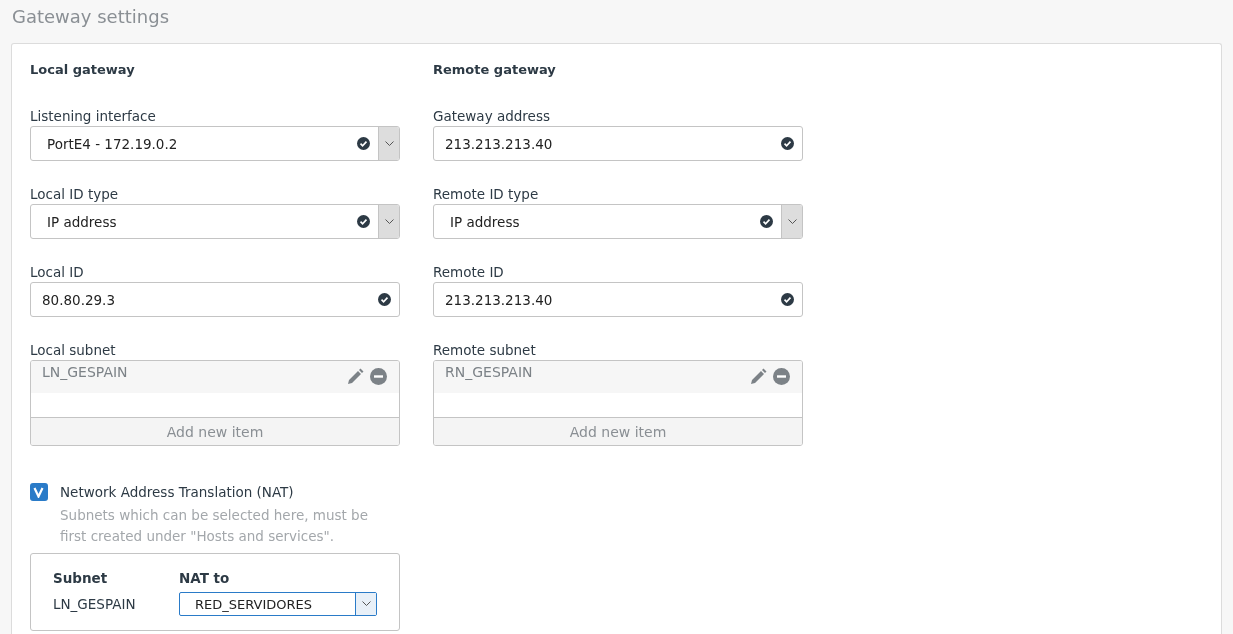  Describe the element at coordinates (177, 492) in the screenshot. I see `checkbox-label: Network Address Translation (NAT)` at that location.